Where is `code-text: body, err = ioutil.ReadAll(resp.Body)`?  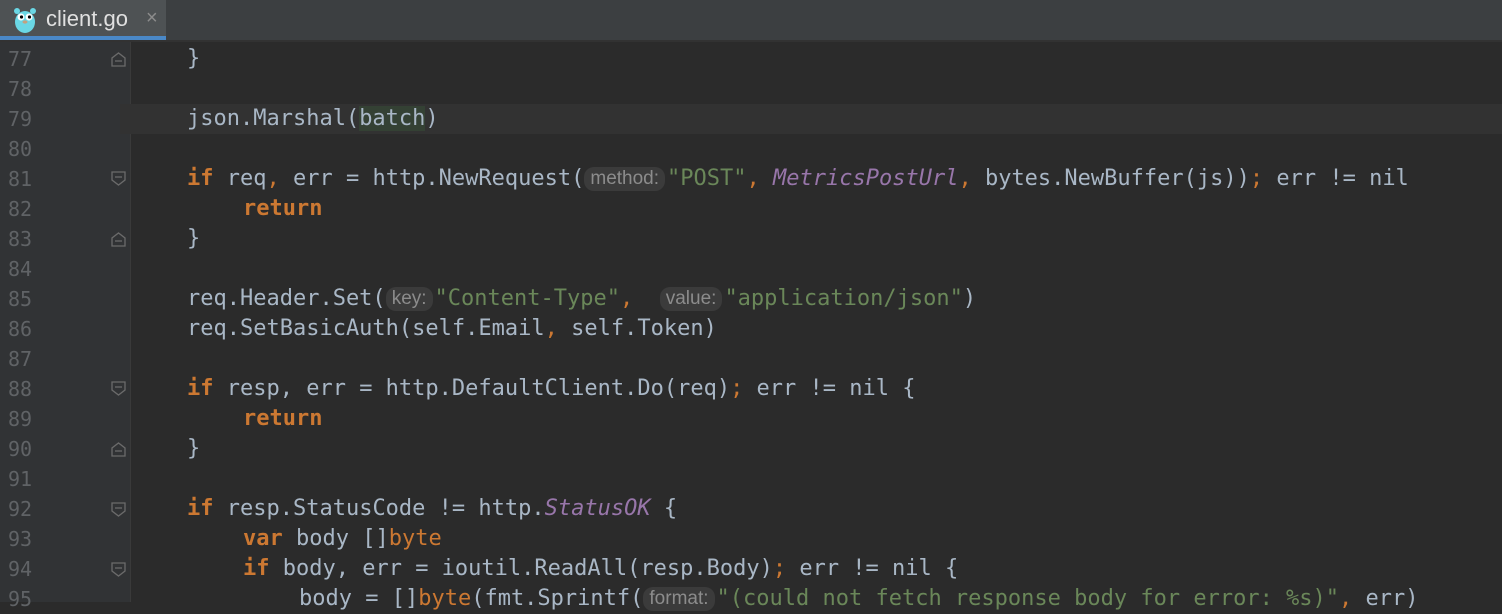 code-text: body, err = ioutil.ReadAll(resp.Body) is located at coordinates (521, 568).